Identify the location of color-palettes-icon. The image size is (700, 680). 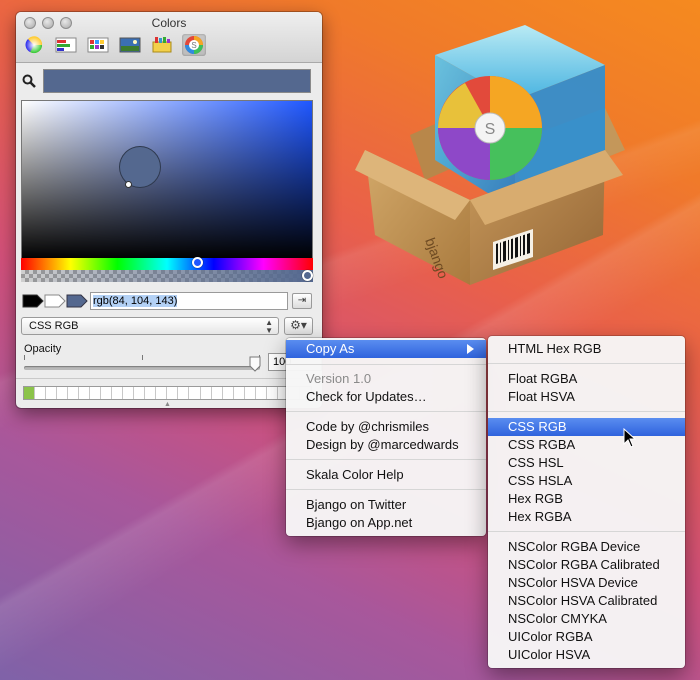
(98, 45).